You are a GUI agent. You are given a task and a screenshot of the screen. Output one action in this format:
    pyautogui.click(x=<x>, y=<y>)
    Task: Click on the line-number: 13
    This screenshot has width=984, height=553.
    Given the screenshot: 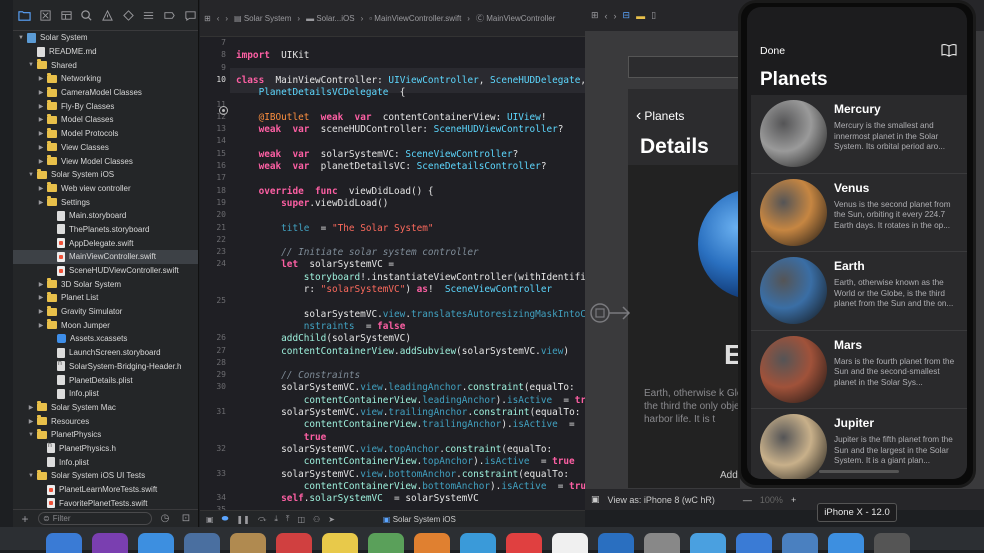 What is the action you would take?
    pyautogui.click(x=221, y=128)
    